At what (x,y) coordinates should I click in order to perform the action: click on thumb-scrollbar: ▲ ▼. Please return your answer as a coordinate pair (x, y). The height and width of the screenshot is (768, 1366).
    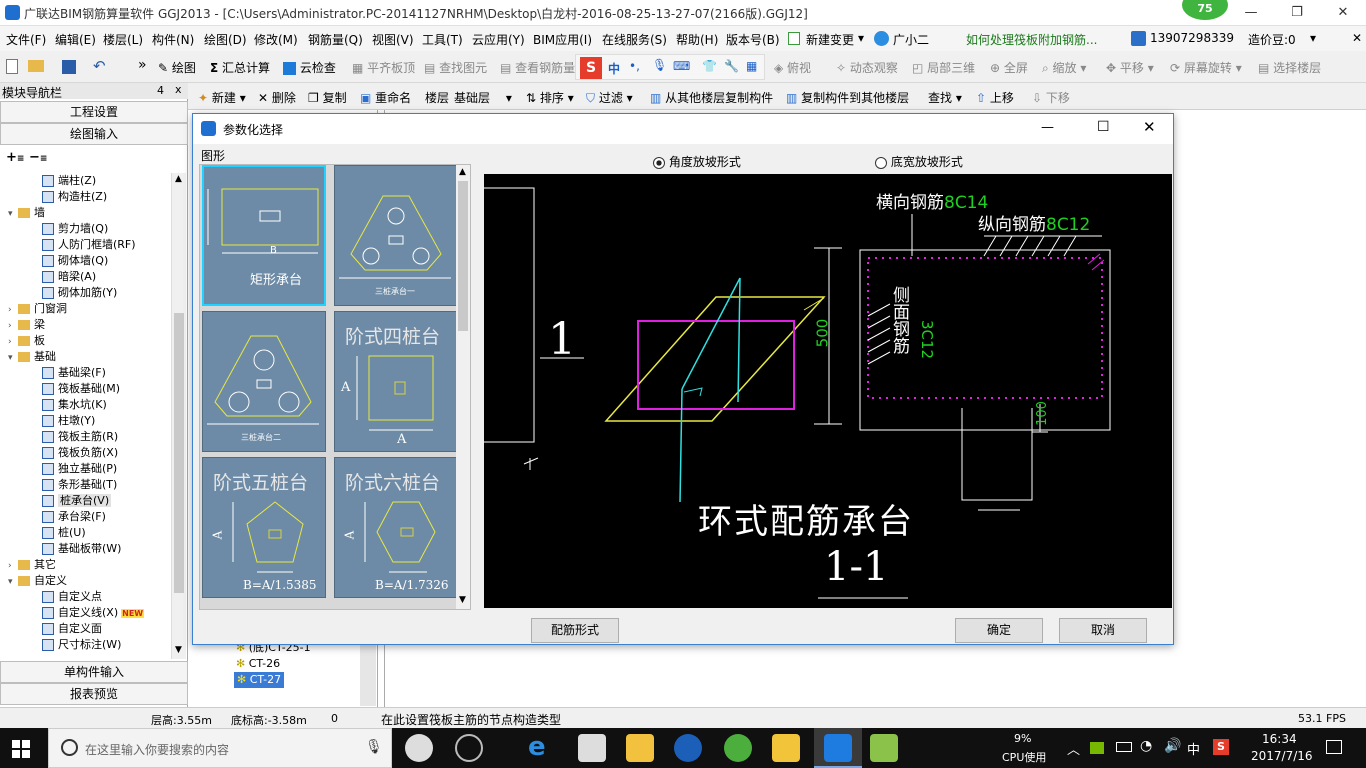
    Looking at the image, I should click on (463, 387).